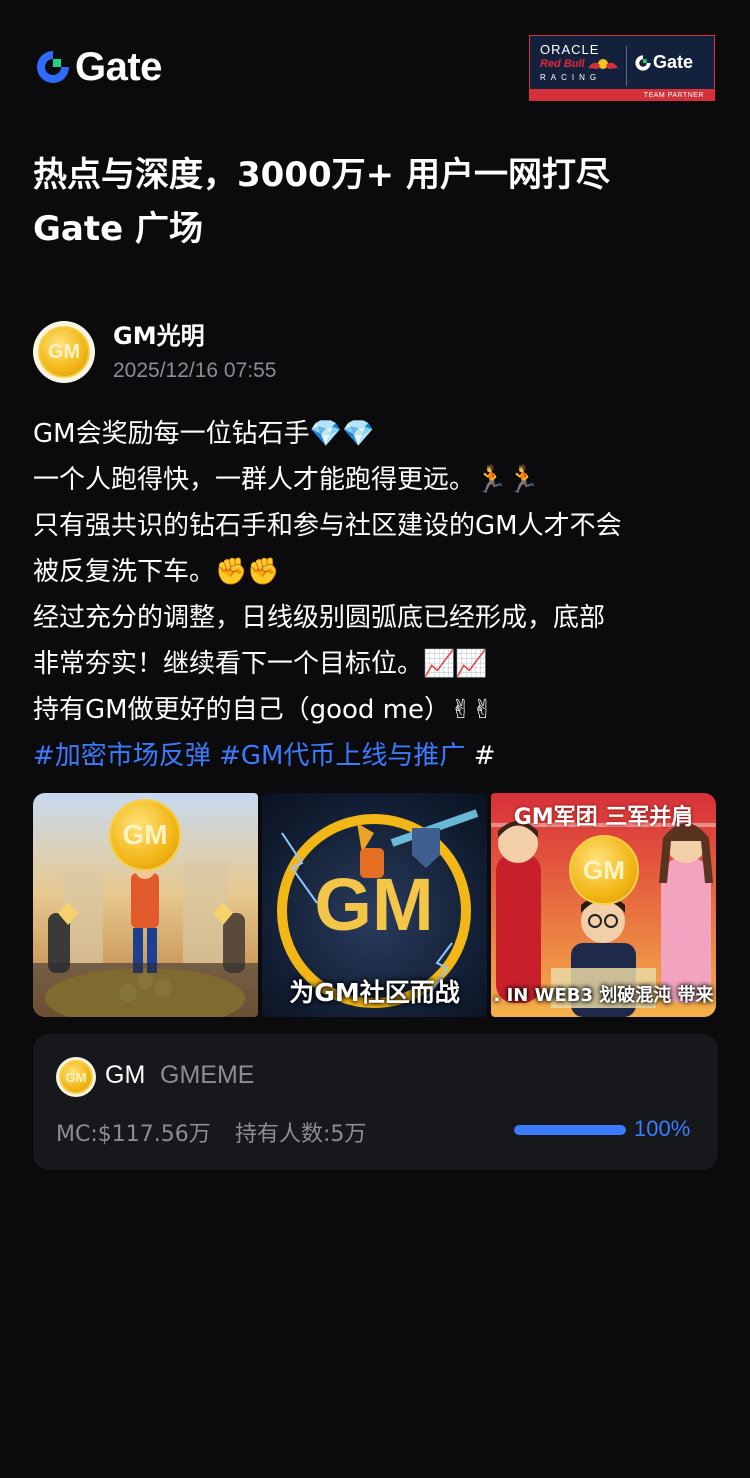 The width and height of the screenshot is (750, 1478). I want to click on gate-logo: Gate, so click(98, 67).